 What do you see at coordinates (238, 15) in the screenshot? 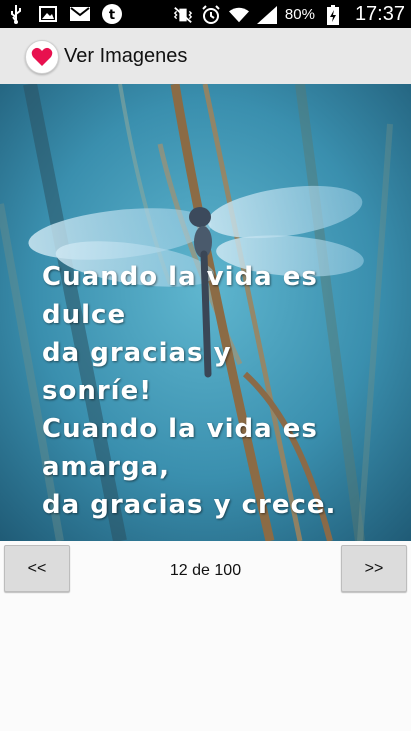
I see `wifi-icon` at bounding box center [238, 15].